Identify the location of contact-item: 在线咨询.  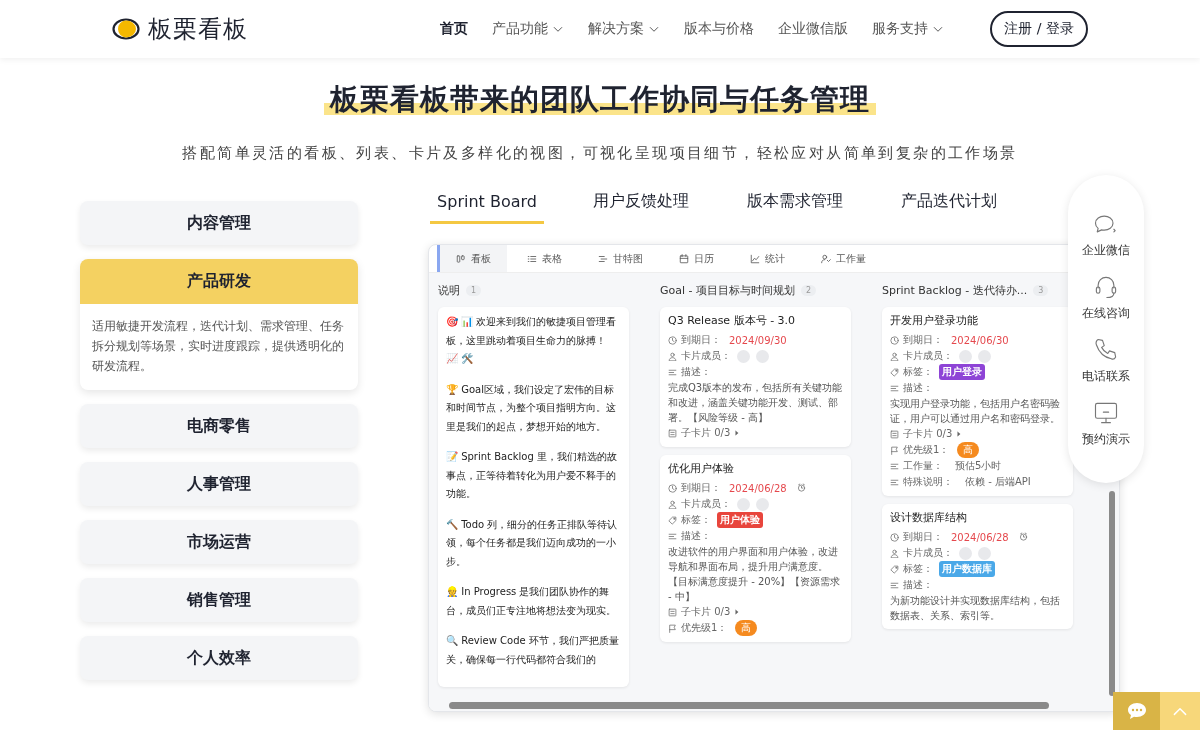
(1106, 297).